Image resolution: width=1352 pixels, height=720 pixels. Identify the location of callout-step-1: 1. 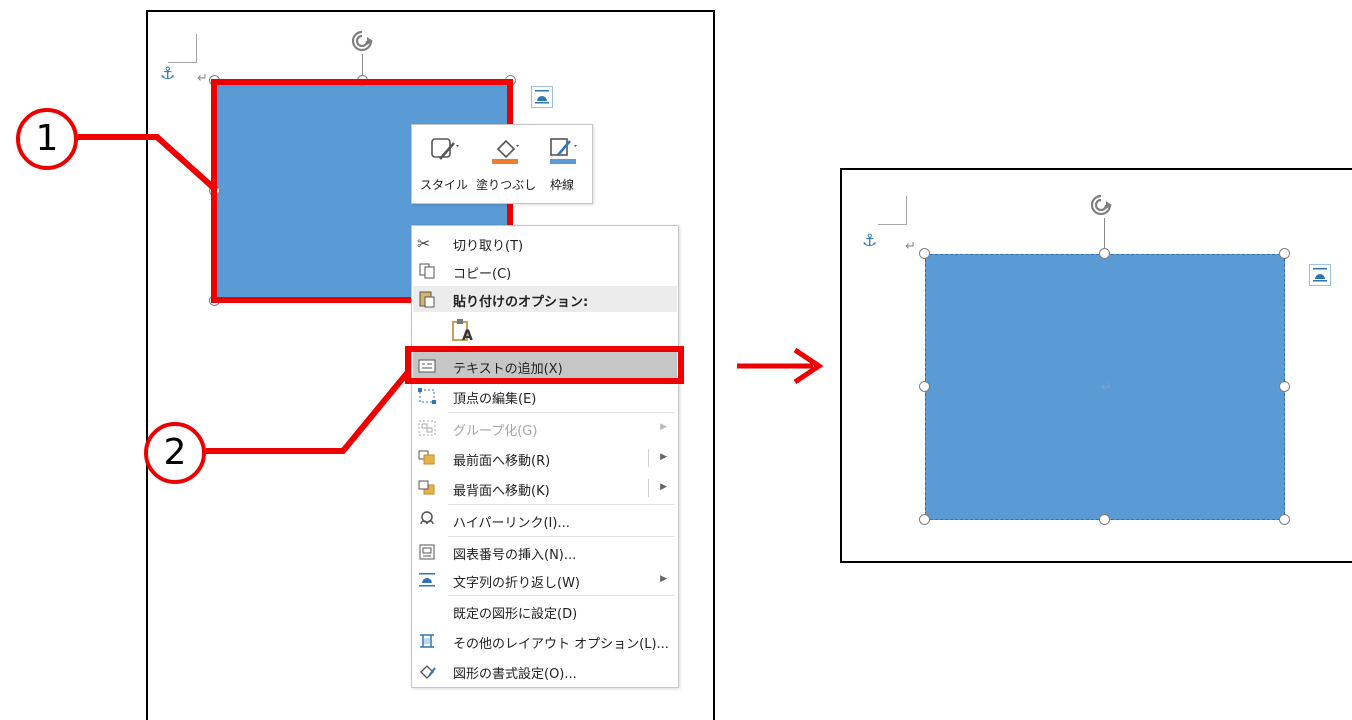
(47, 139).